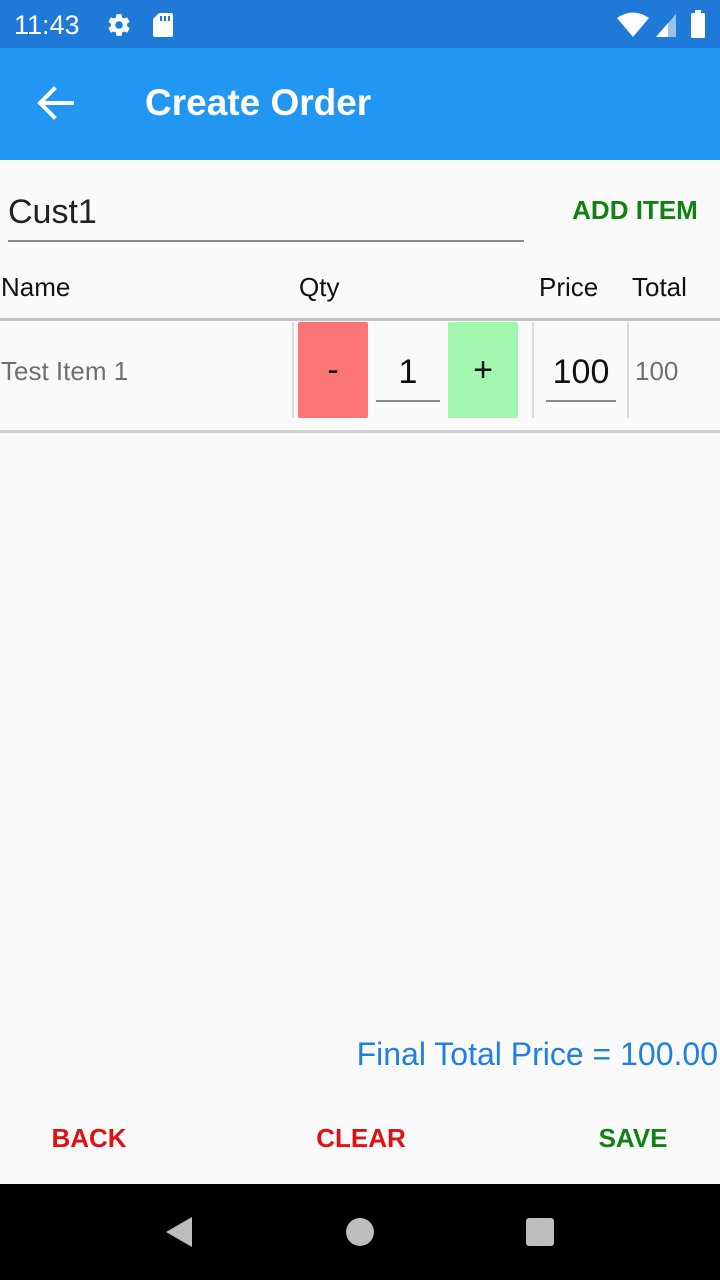 This screenshot has width=720, height=1280. What do you see at coordinates (55, 103) in the screenshot?
I see `arrow-back-icon` at bounding box center [55, 103].